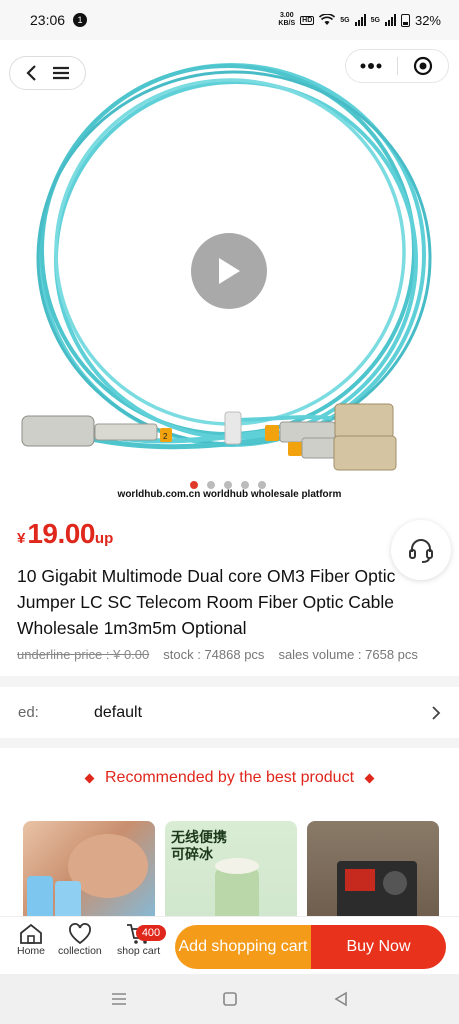  What do you see at coordinates (327, 19) in the screenshot?
I see `wifi-icon` at bounding box center [327, 19].